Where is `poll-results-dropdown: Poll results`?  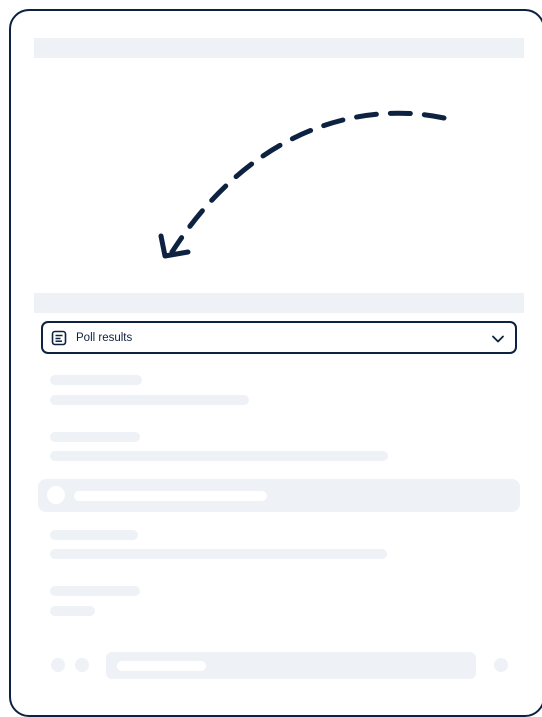
poll-results-dropdown: Poll results is located at coordinates (279, 337).